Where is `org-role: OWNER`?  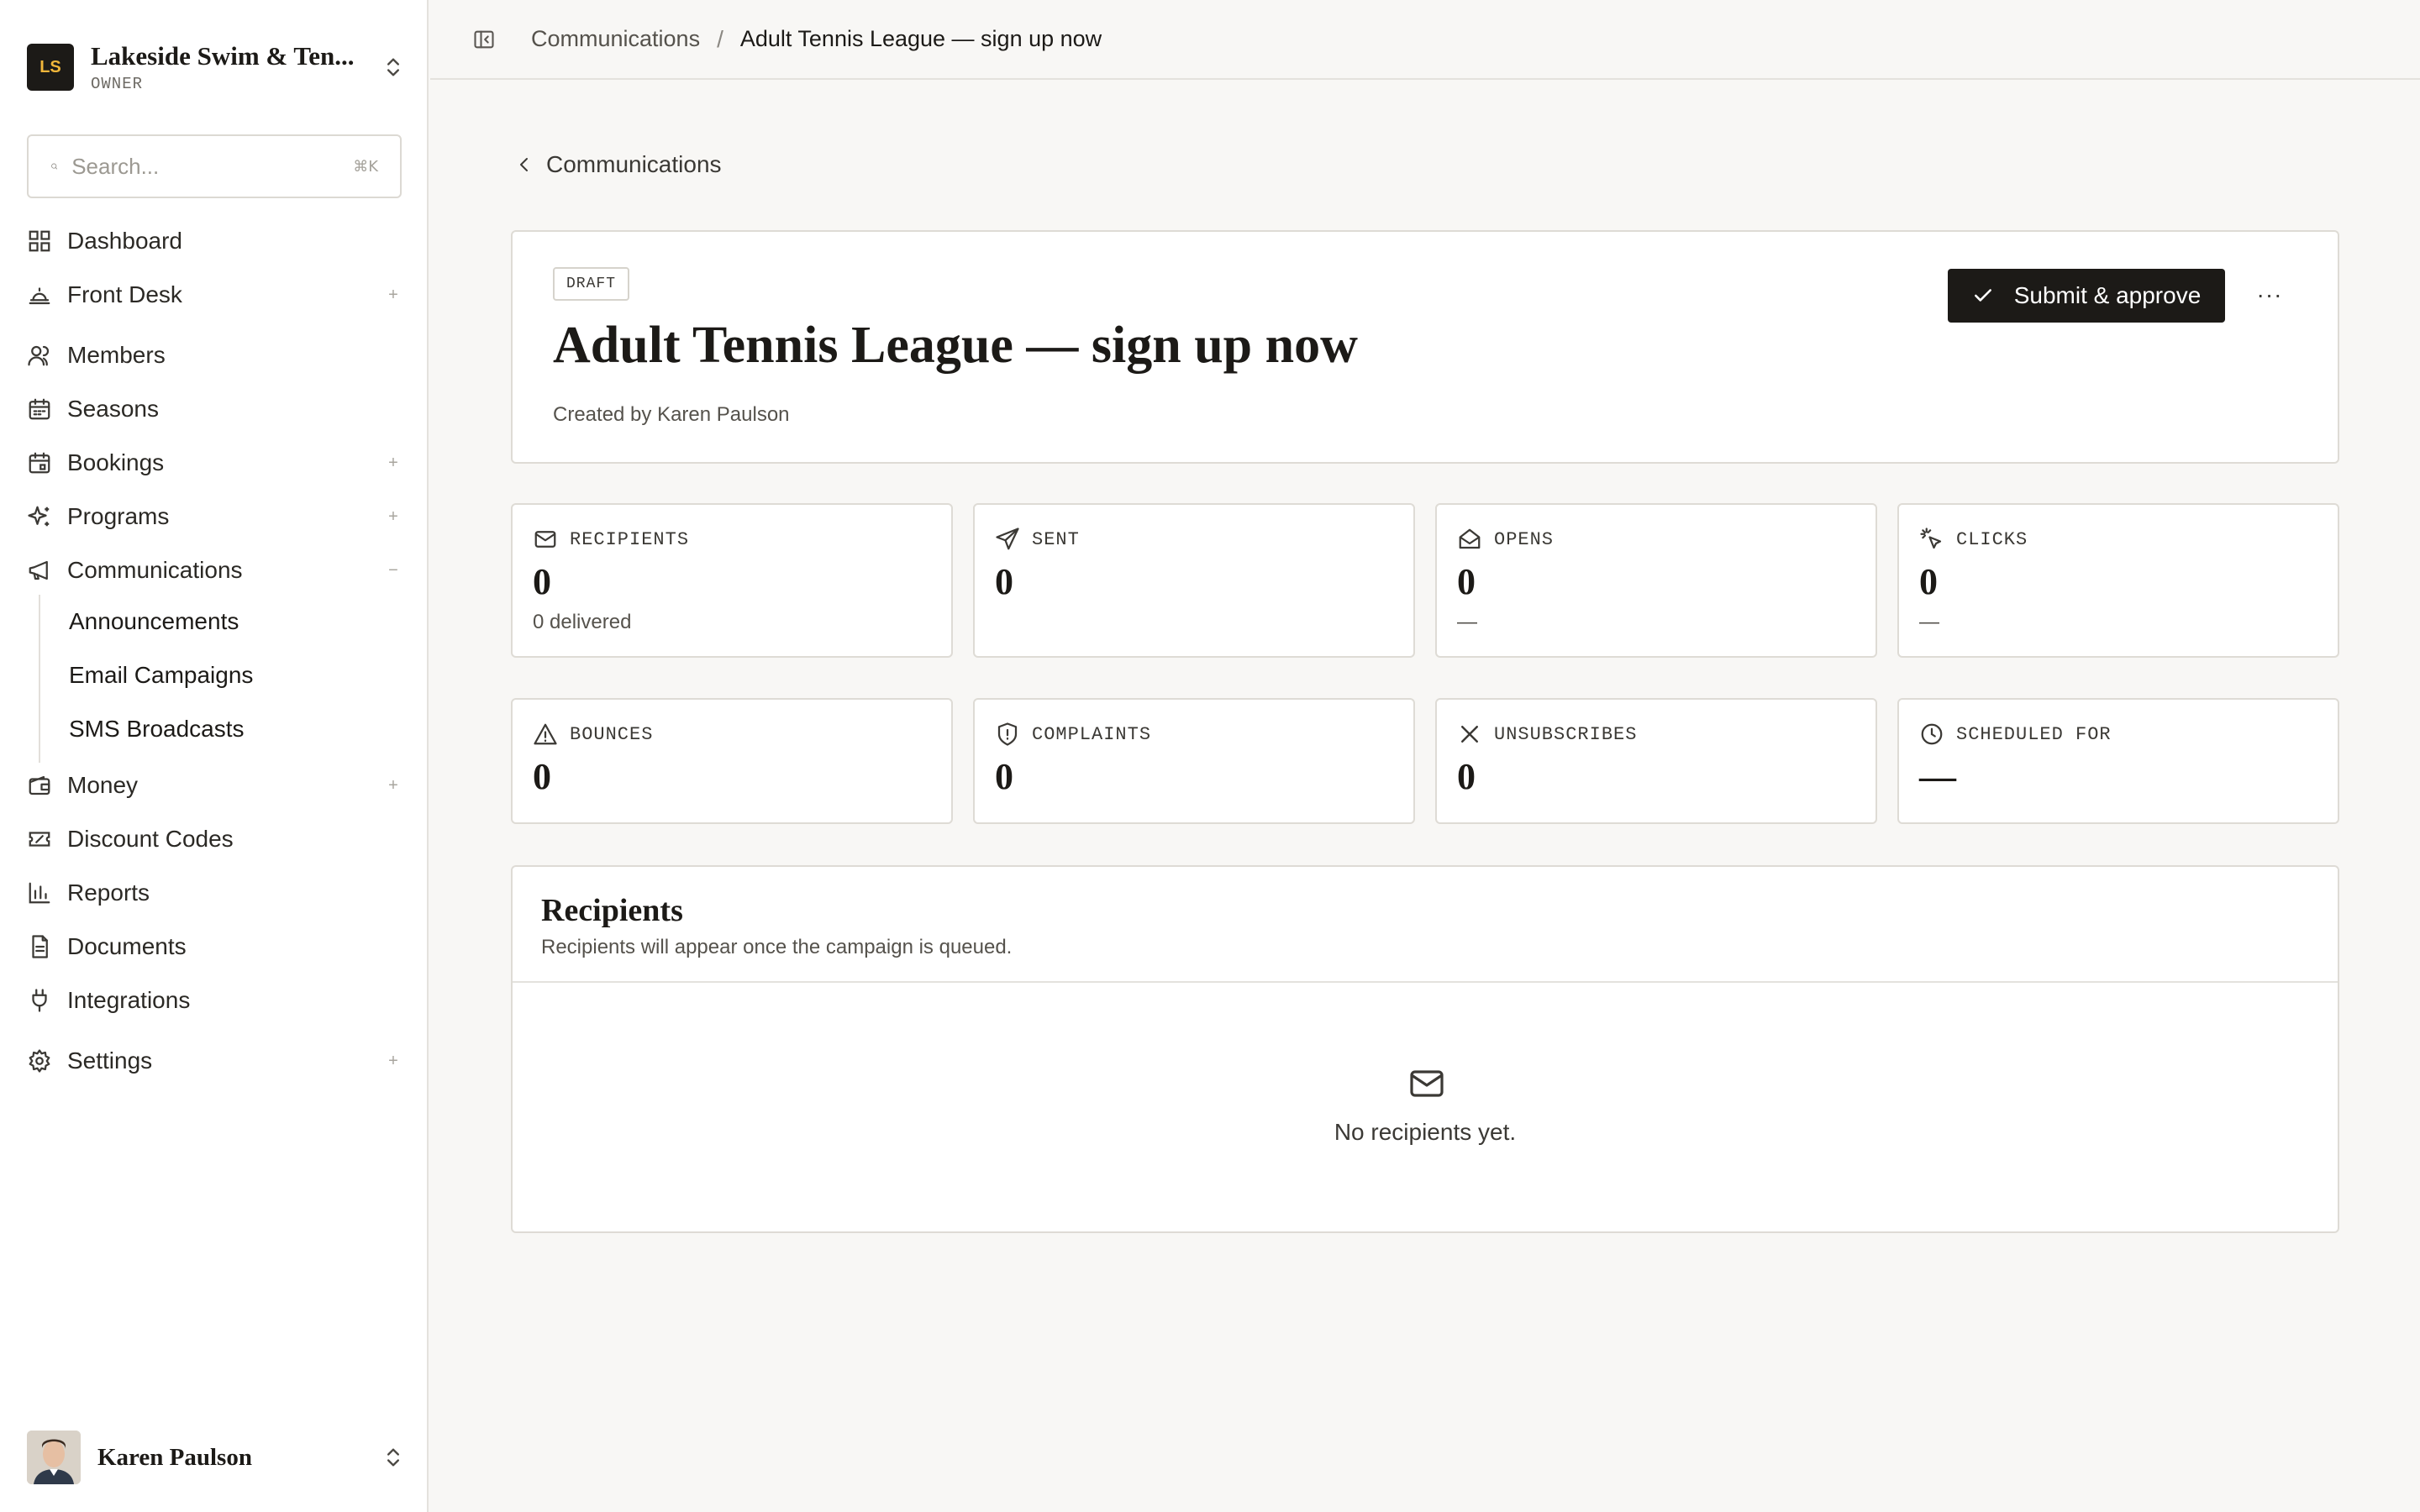 org-role: OWNER is located at coordinates (117, 84).